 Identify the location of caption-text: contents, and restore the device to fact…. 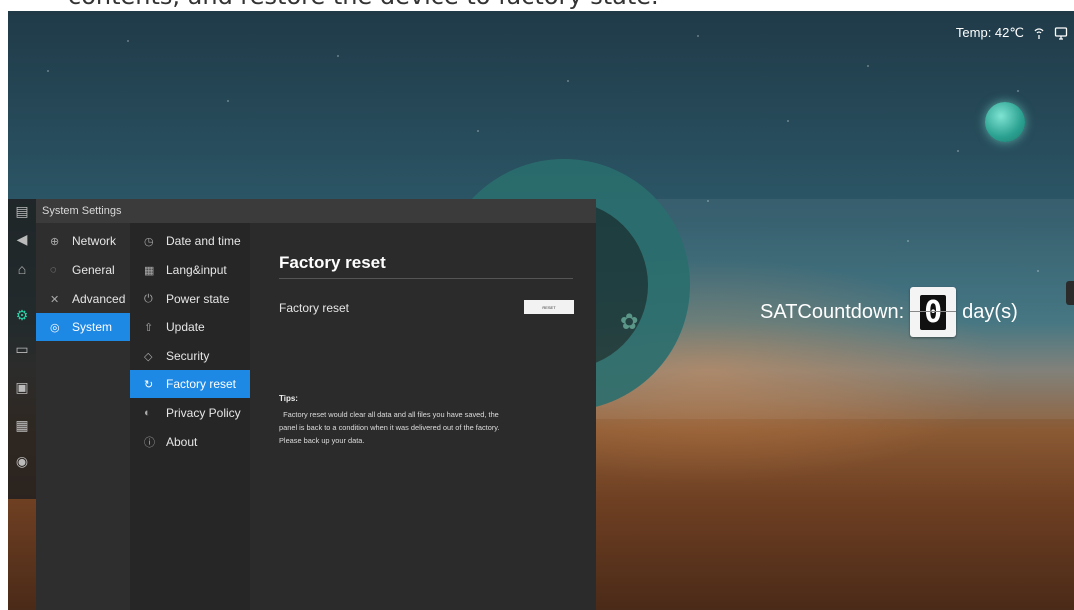
(363, 5).